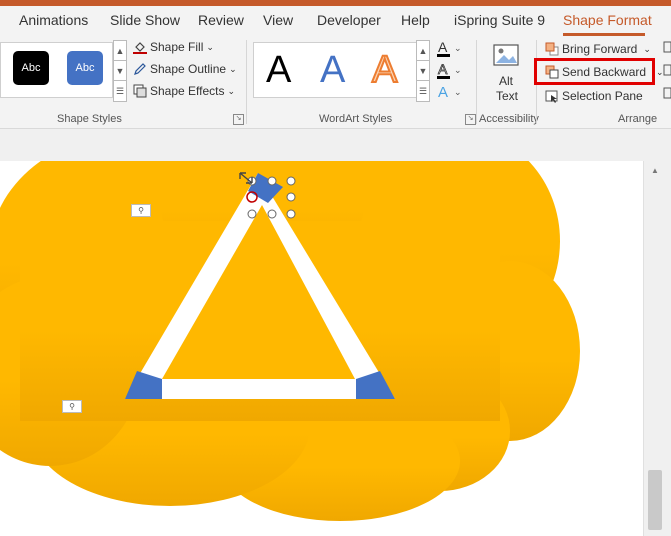 The width and height of the screenshot is (671, 536). I want to click on selection-pane-icon, so click(552, 96).